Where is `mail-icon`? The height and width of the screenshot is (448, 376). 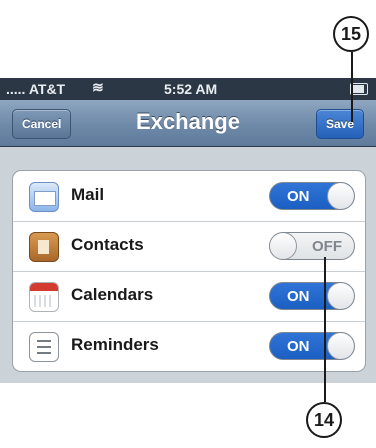 mail-icon is located at coordinates (44, 197).